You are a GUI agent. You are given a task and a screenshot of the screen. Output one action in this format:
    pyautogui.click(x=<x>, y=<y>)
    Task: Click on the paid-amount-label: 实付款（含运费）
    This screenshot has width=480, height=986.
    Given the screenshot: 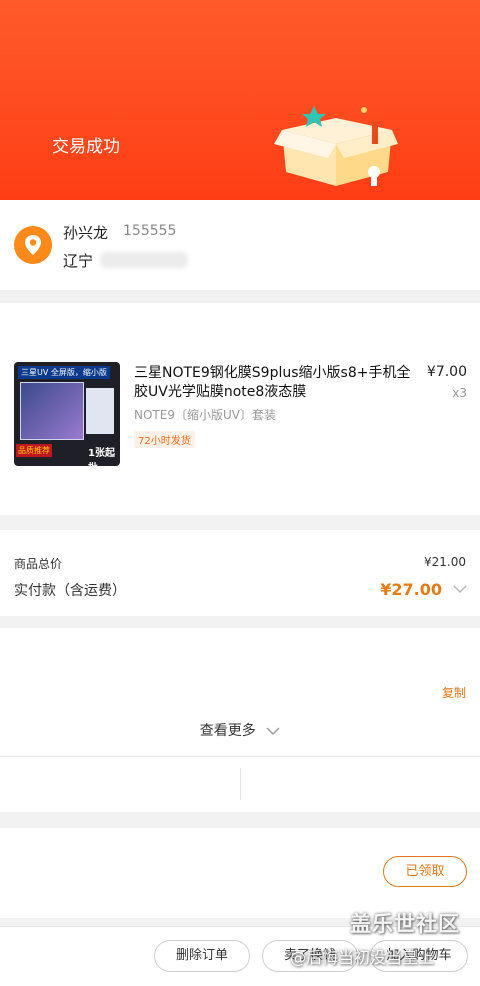 What is the action you would take?
    pyautogui.click(x=70, y=591)
    